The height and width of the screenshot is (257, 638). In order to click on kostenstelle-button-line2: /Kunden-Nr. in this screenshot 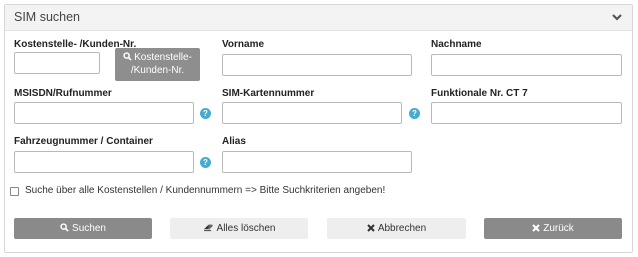, I will do `click(157, 70)`.